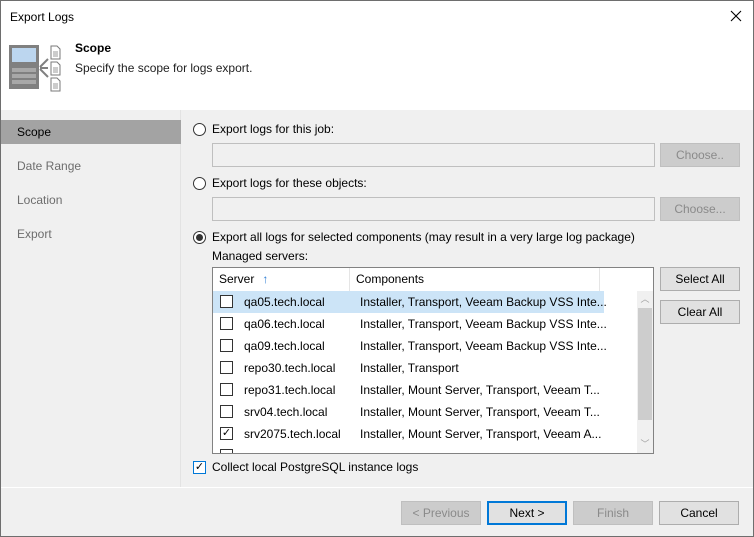  Describe the element at coordinates (273, 129) in the screenshot. I see `export-job-label: Export logs for this job:` at that location.